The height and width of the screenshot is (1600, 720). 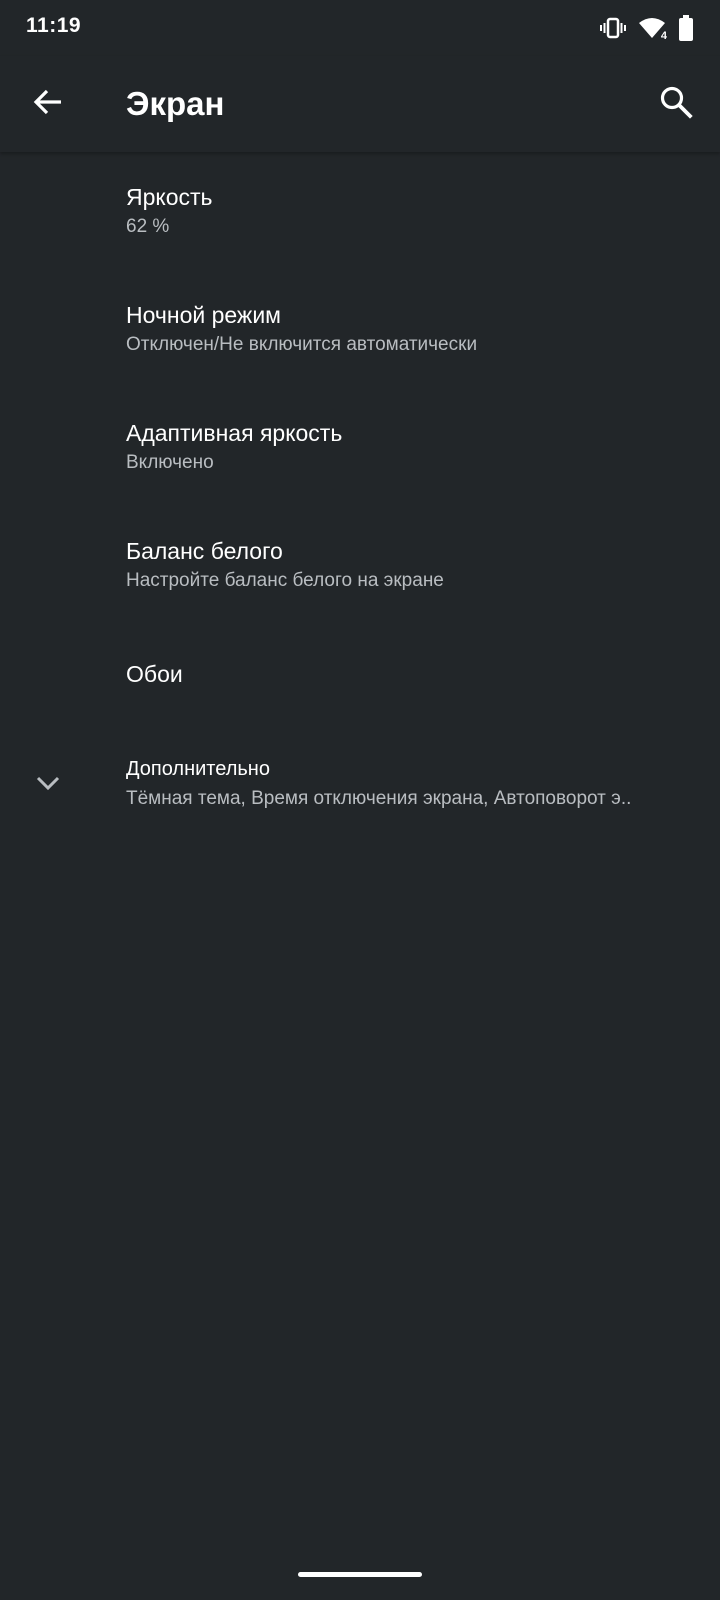 I want to click on setting-adaptive-brightness: Адаптивная яркость Включено, so click(x=360, y=447).